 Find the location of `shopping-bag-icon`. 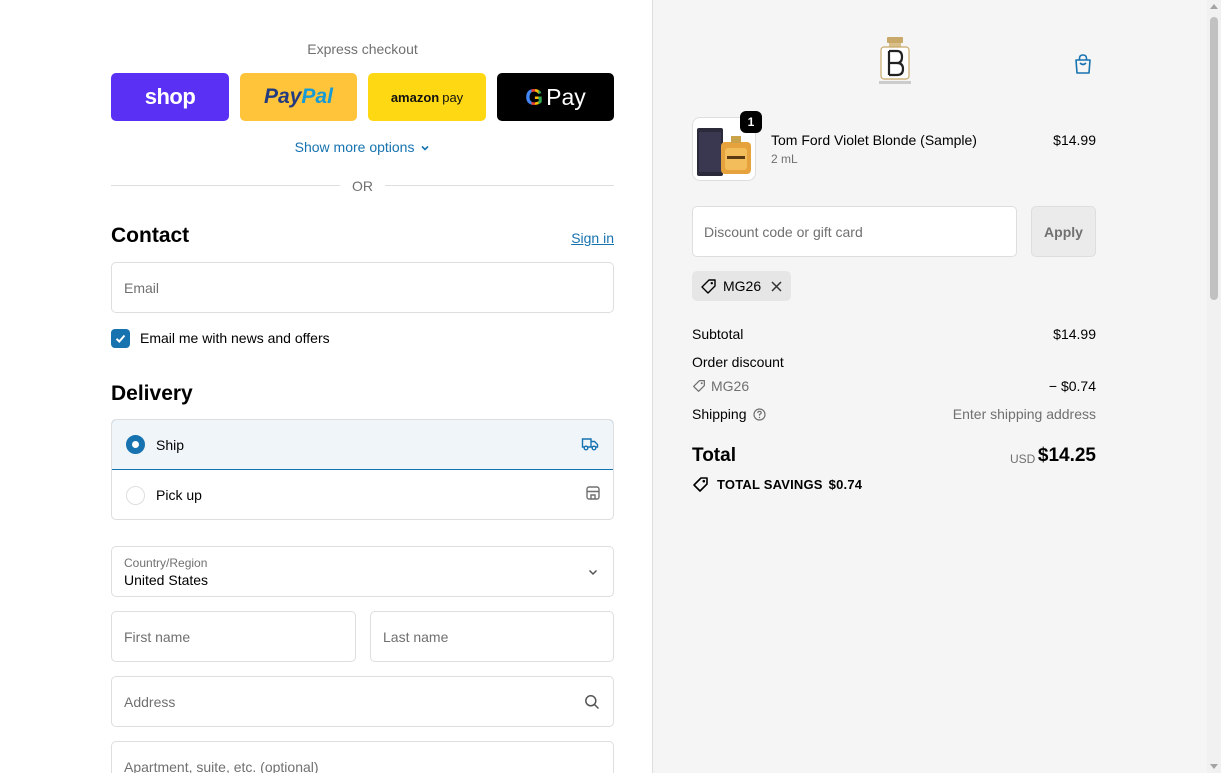

shopping-bag-icon is located at coordinates (1083, 64).